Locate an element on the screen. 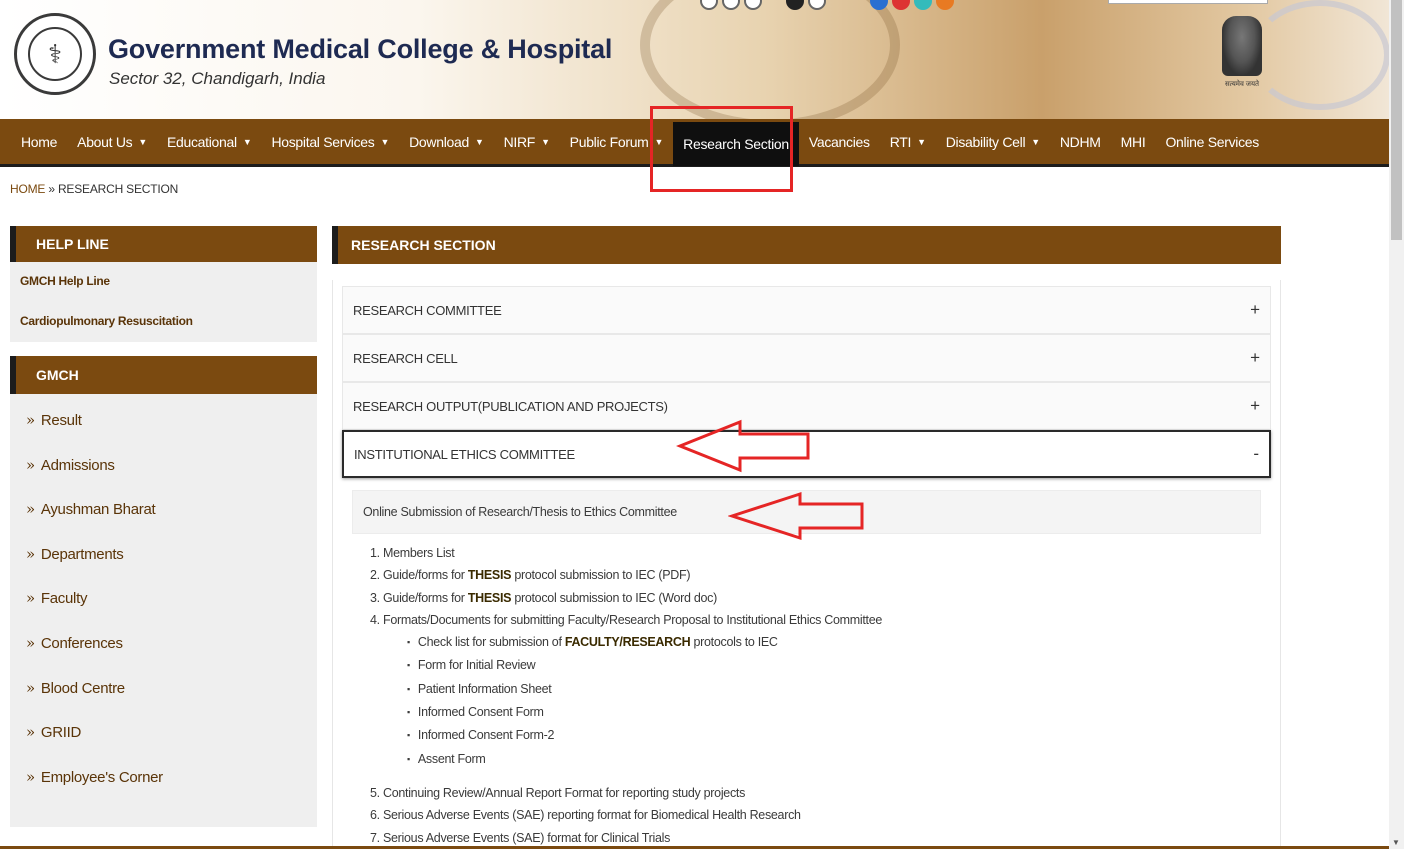 The width and height of the screenshot is (1404, 849). sidebar-item-label: Conferences is located at coordinates (81, 643).